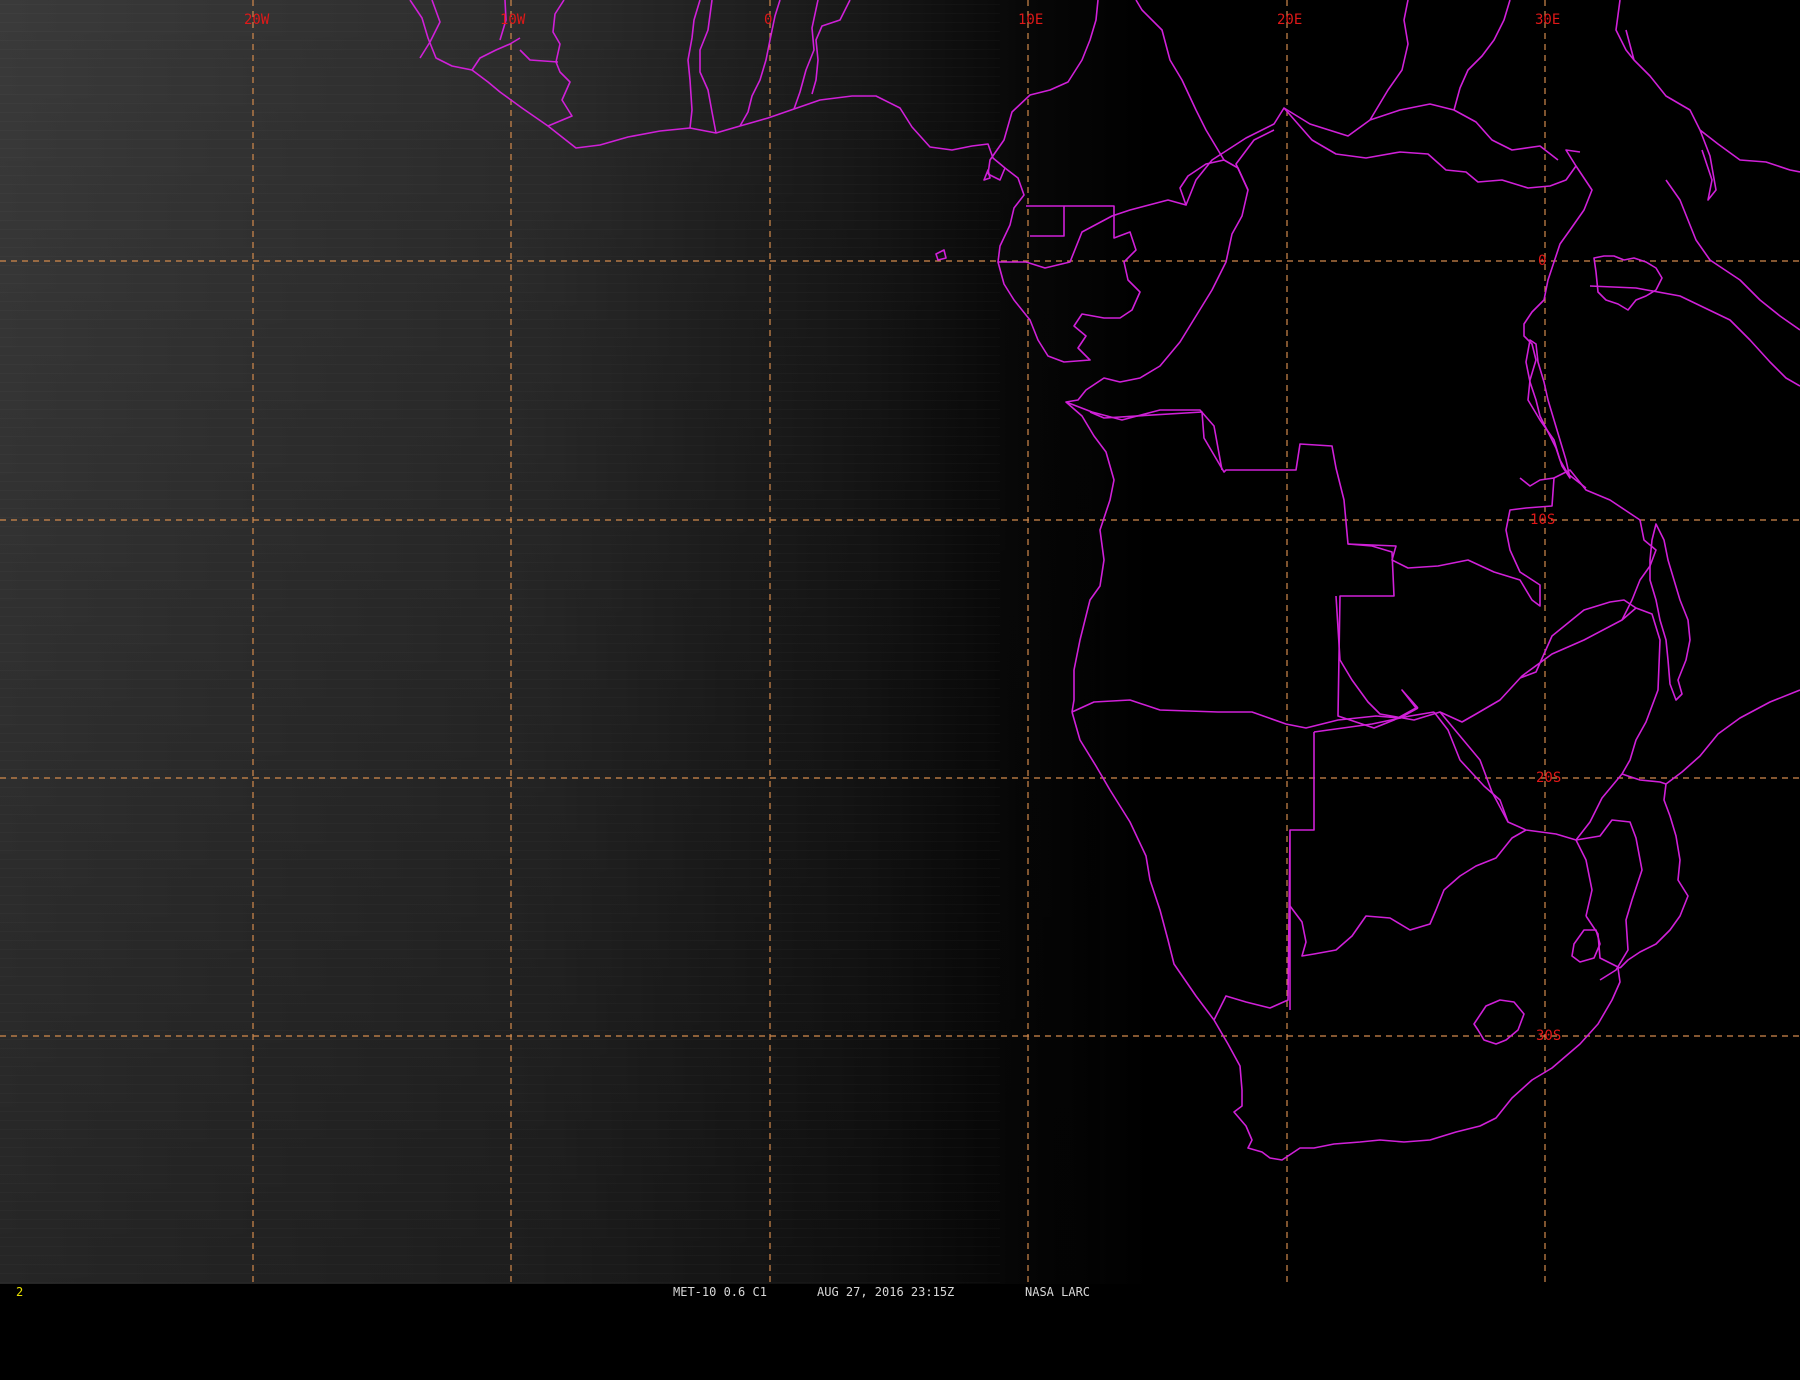 The image size is (1800, 1380). Describe the element at coordinates (1548, 778) in the screenshot. I see `lat-label-20s: 20S` at that location.